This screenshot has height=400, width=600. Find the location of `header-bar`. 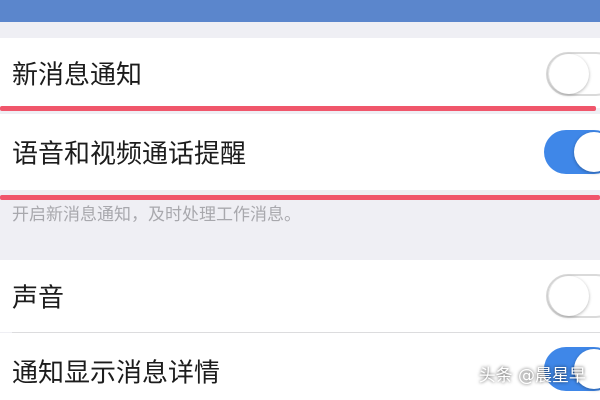

header-bar is located at coordinates (300, 11).